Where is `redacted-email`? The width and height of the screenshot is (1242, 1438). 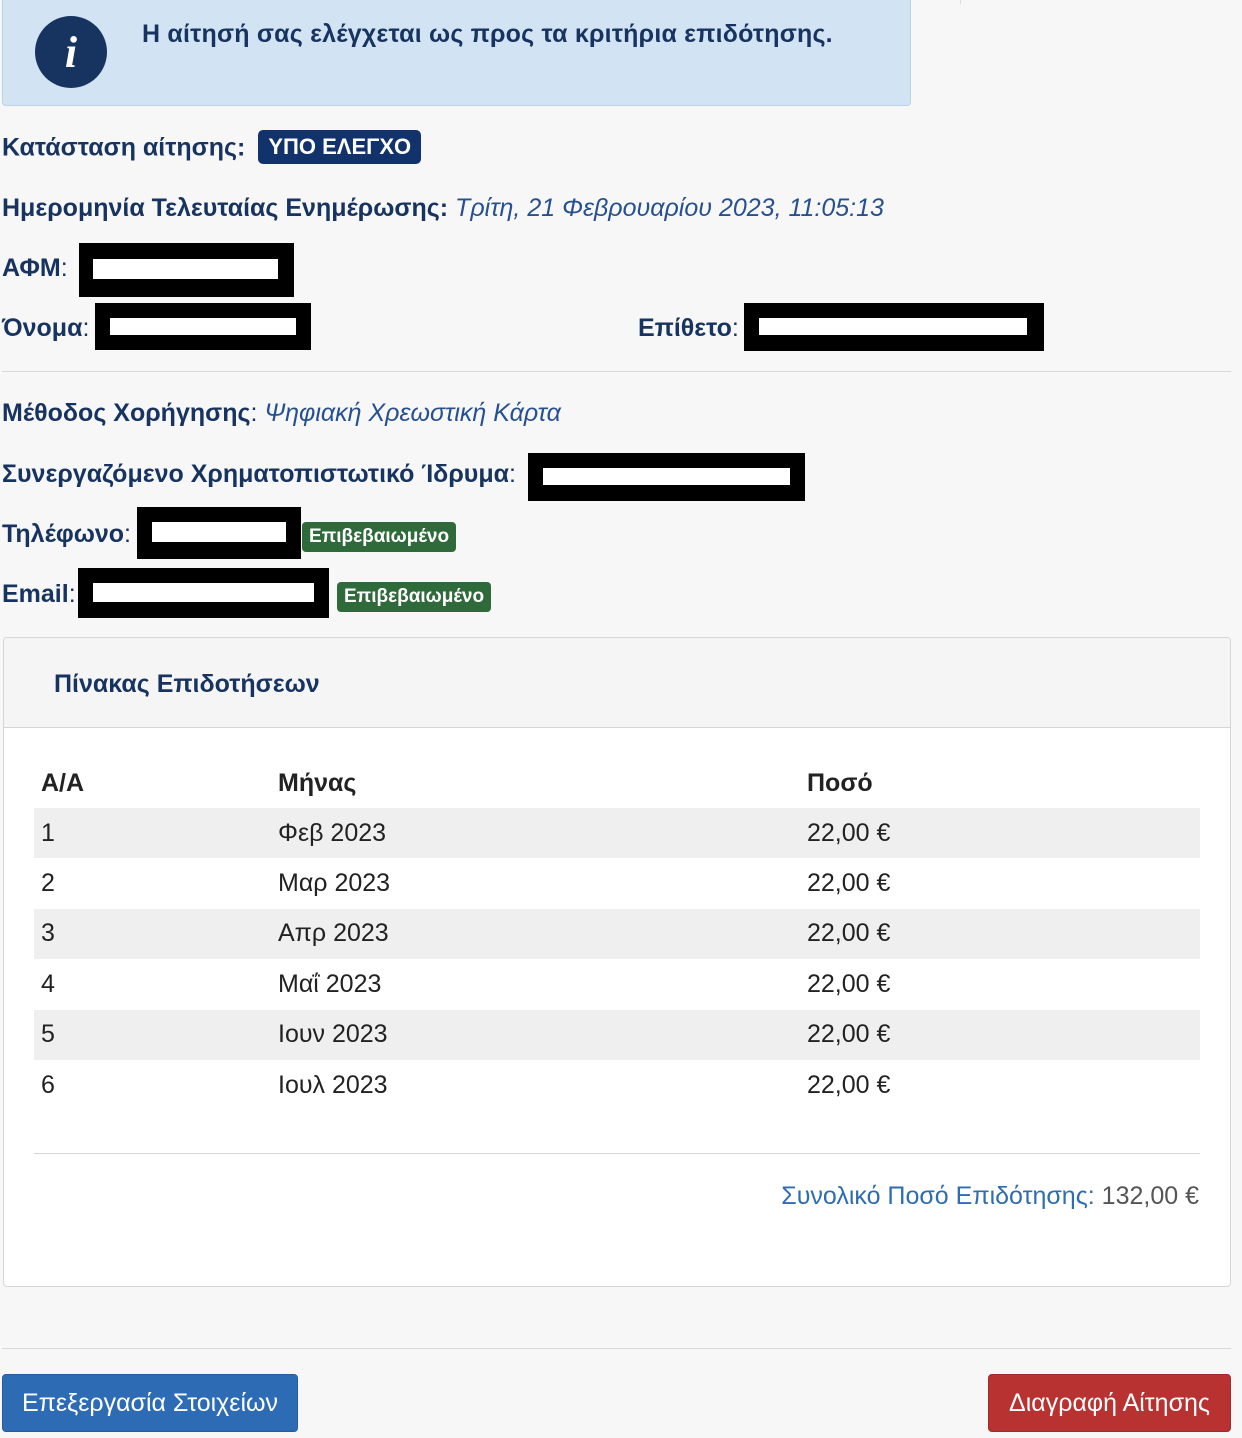
redacted-email is located at coordinates (203, 593).